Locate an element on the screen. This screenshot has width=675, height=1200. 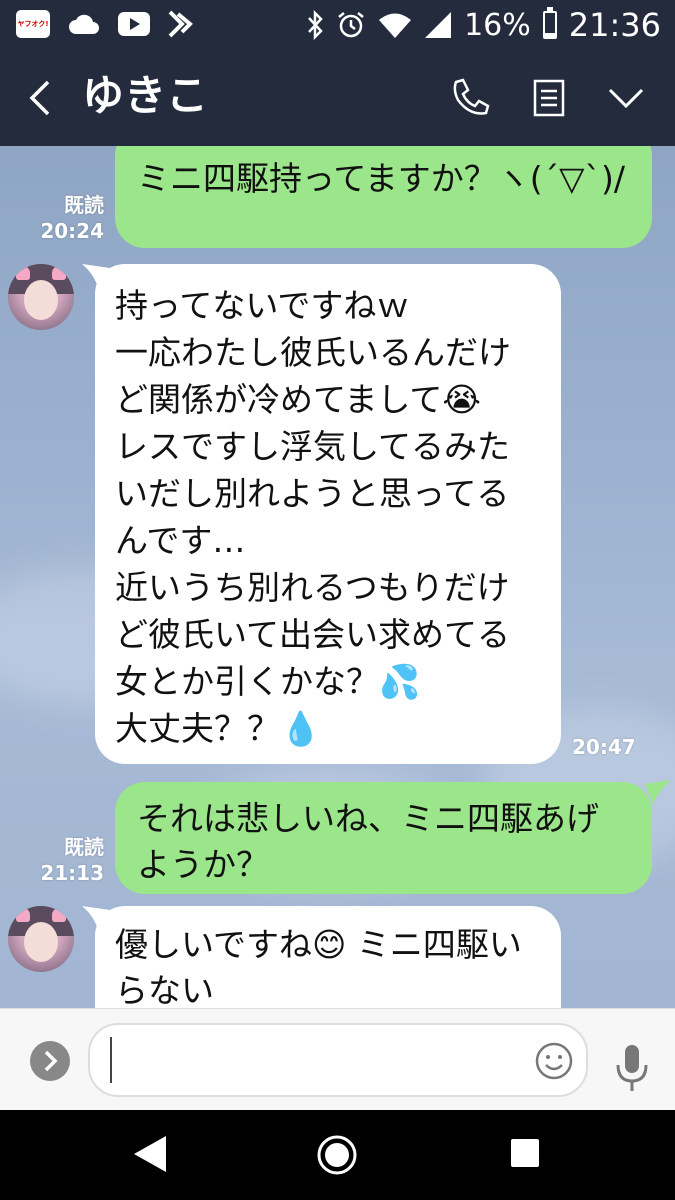
microphone-icon is located at coordinates (632, 1068).